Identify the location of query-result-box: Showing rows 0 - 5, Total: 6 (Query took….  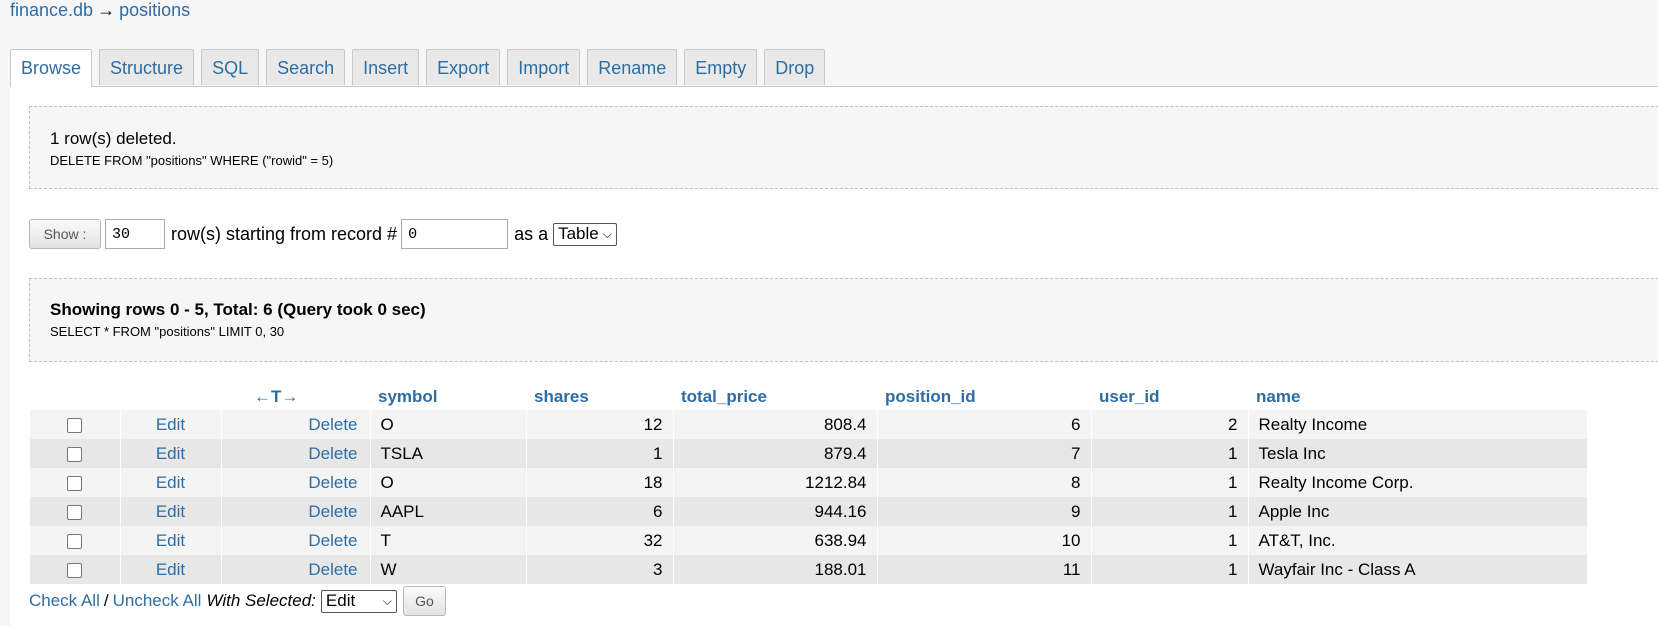
(843, 320).